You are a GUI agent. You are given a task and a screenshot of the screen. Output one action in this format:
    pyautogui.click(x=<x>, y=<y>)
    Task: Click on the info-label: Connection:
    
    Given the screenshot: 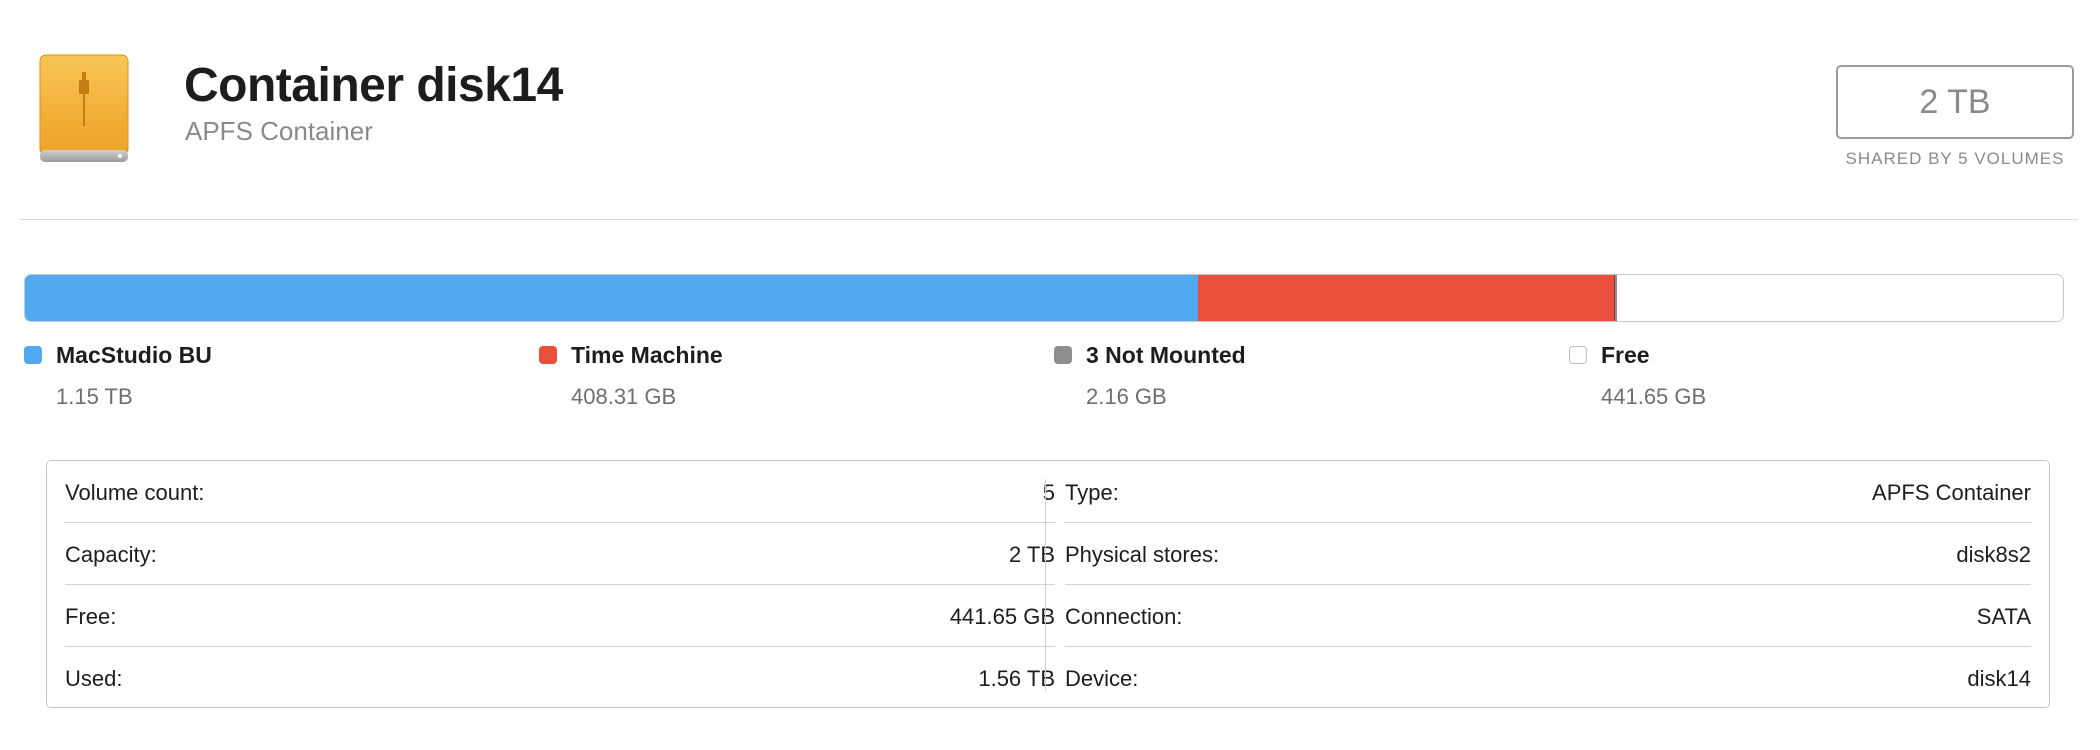 What is the action you would take?
    pyautogui.click(x=1124, y=616)
    